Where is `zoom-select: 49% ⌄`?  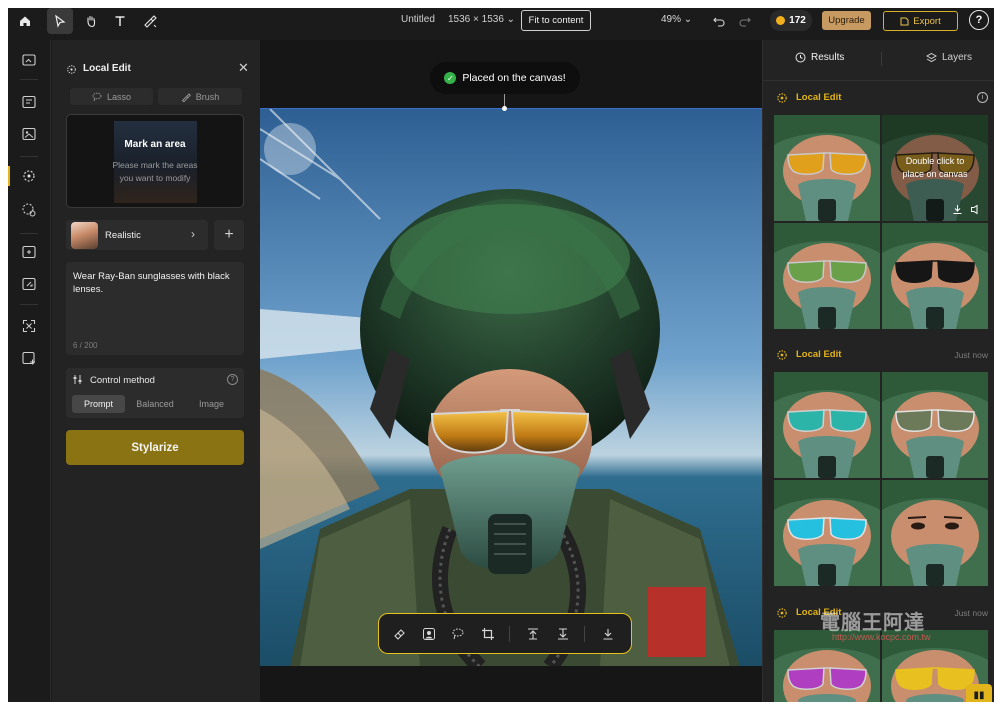 zoom-select: 49% ⌄ is located at coordinates (676, 19).